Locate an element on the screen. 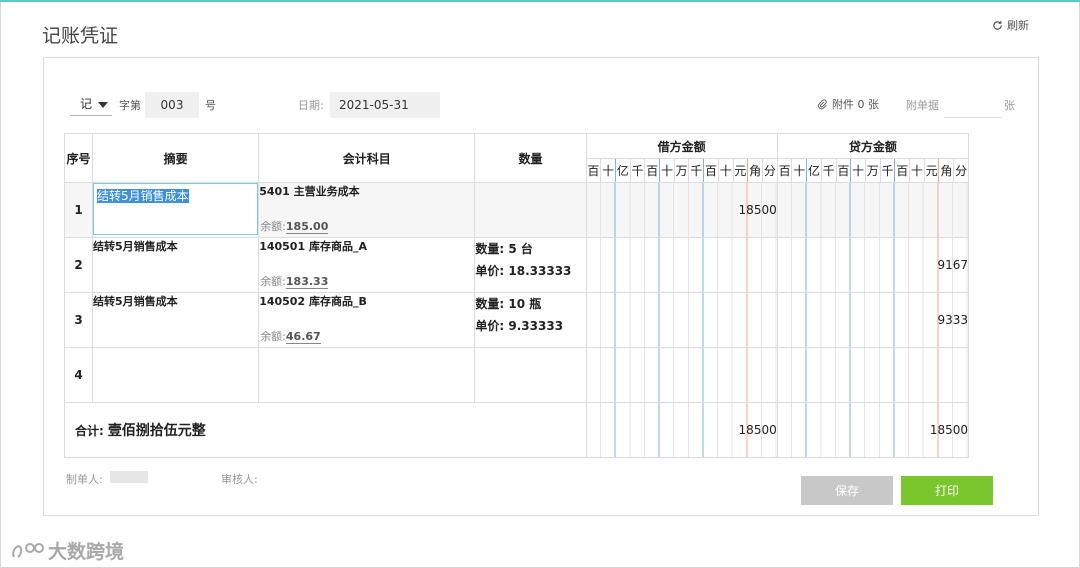 Image resolution: width=1080 pixels, height=568 pixels. debit-digit-header: 亿 is located at coordinates (622, 170).